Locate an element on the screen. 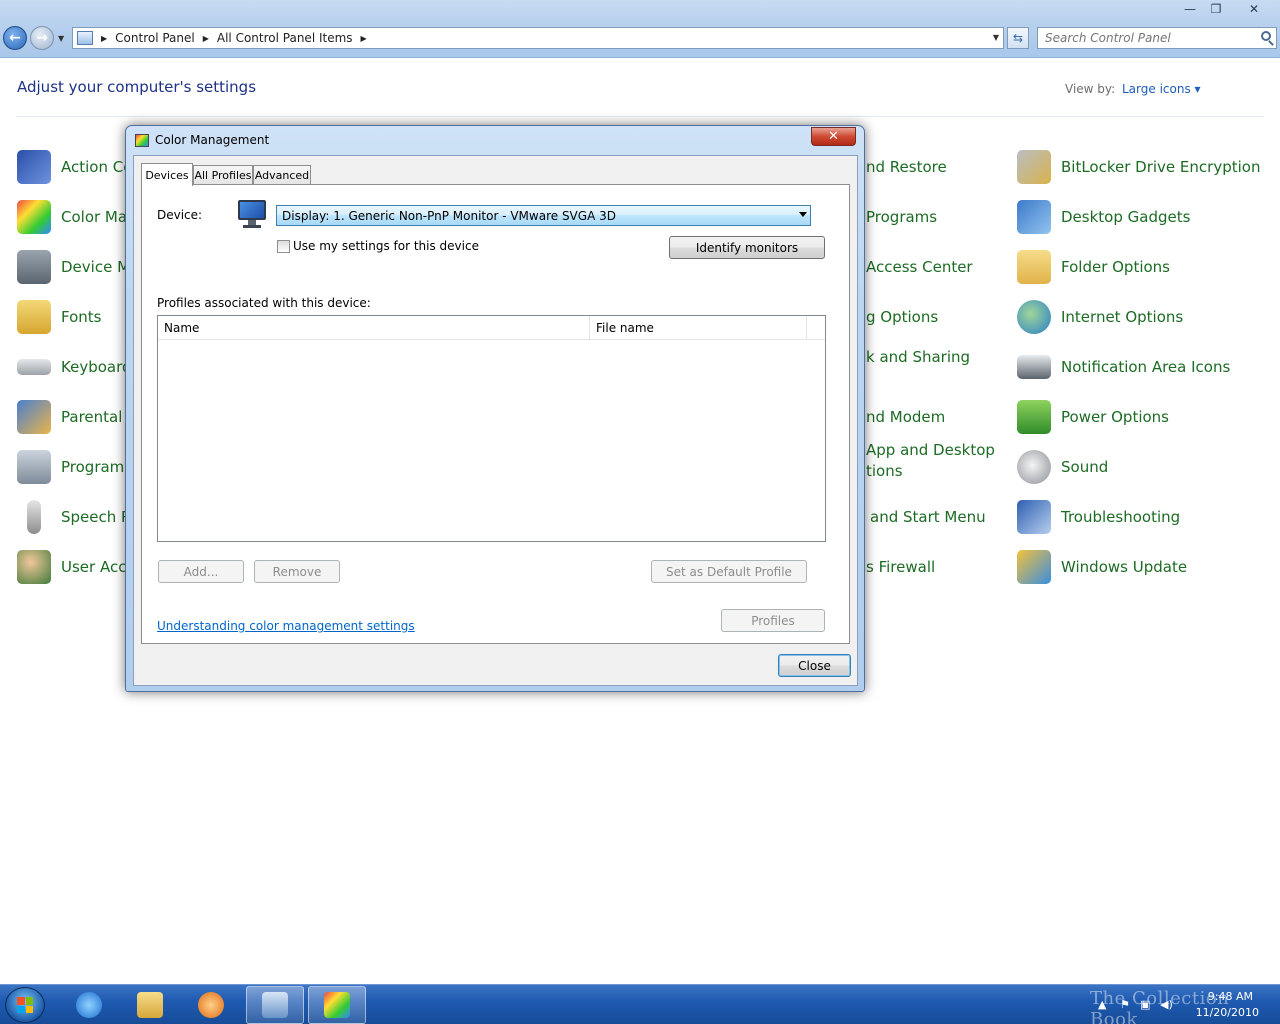 The image size is (1280, 1024). cp-item-fonts: Fonts is located at coordinates (59, 317).